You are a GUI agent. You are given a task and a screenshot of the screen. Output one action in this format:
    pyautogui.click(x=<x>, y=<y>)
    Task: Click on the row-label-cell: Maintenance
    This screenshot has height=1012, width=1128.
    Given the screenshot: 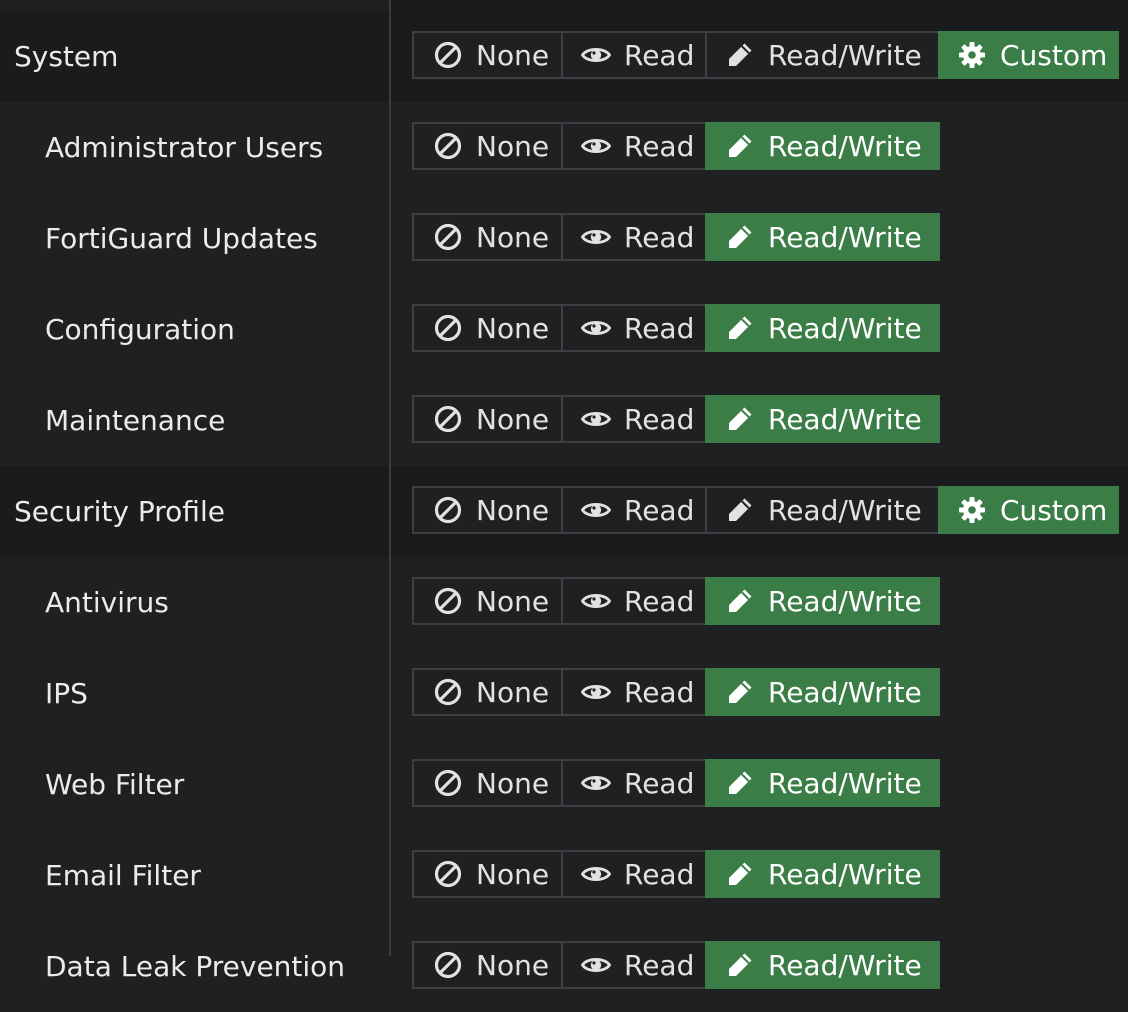 What is the action you would take?
    pyautogui.click(x=194, y=420)
    